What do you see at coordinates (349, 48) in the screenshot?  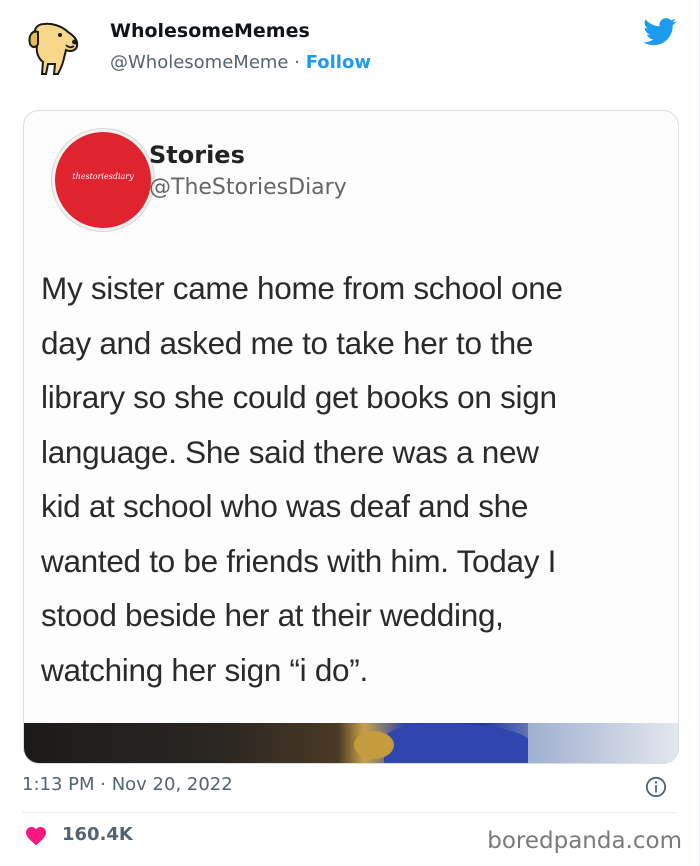 I see `tweet-header: WholesomeMemes @WholesomeMeme · Follow` at bounding box center [349, 48].